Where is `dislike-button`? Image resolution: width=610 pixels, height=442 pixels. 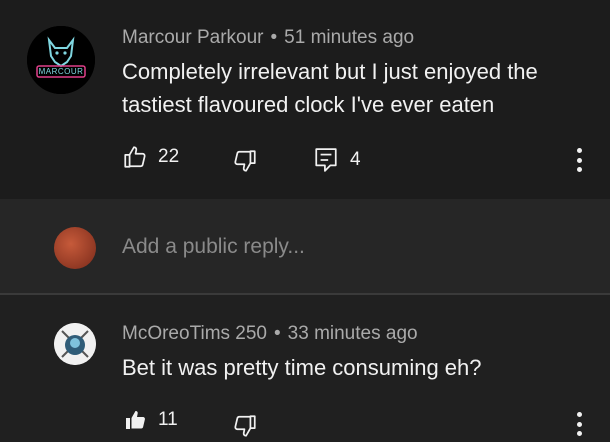 dislike-button is located at coordinates (245, 161).